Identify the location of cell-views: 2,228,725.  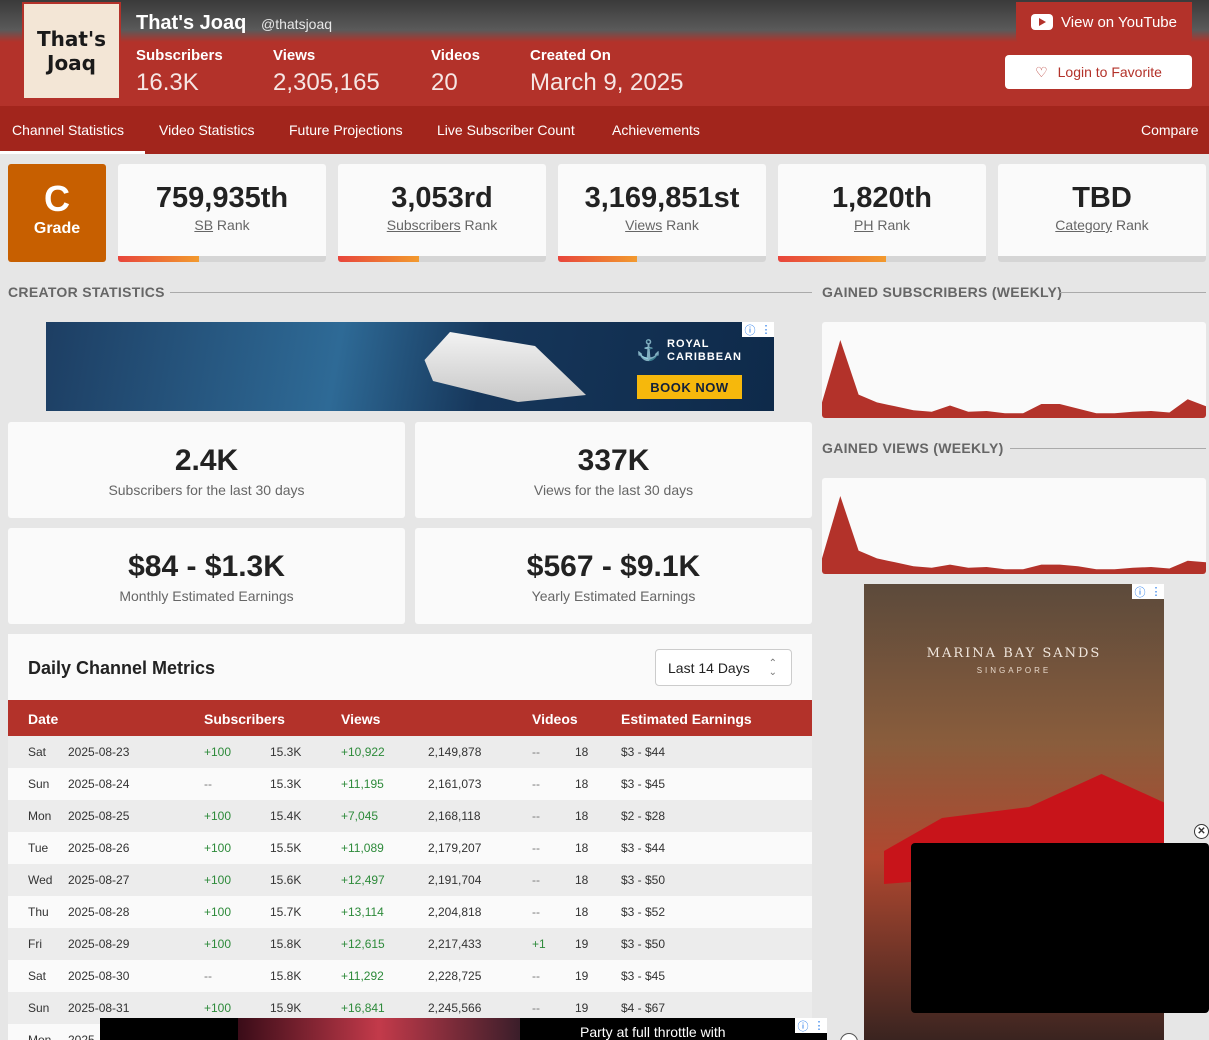
(455, 976).